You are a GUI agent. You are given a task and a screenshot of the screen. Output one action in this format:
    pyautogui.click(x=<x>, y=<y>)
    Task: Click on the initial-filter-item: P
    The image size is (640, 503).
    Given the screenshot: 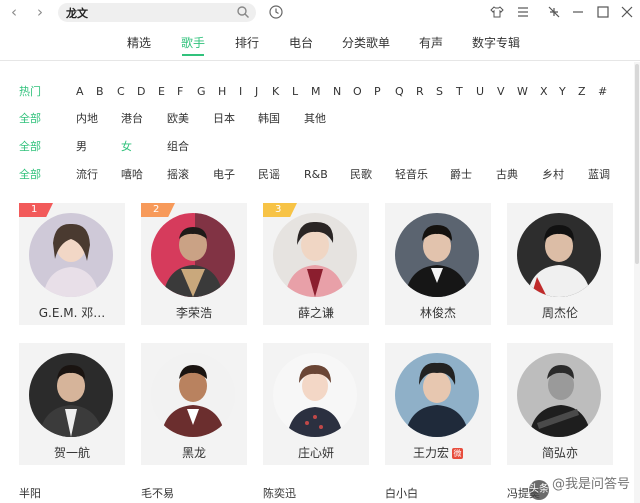 What is the action you would take?
    pyautogui.click(x=377, y=92)
    